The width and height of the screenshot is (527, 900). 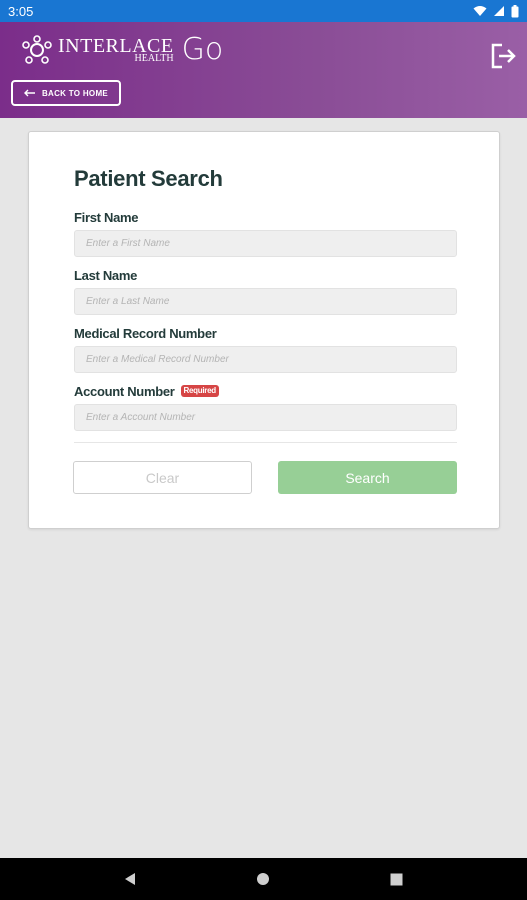 I want to click on search-button: Search, so click(x=367, y=477).